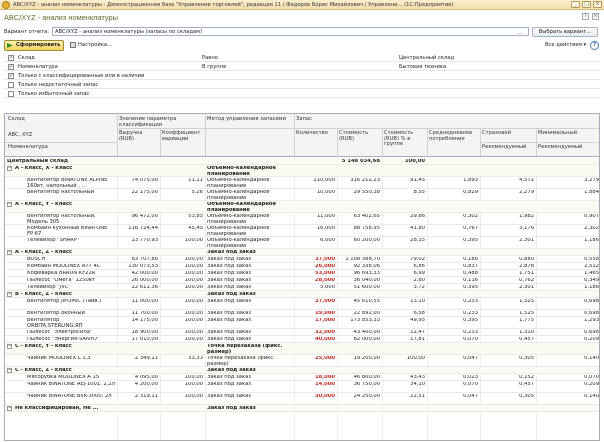  What do you see at coordinates (586, 4) in the screenshot?
I see `maximize-button: □` at bounding box center [586, 4].